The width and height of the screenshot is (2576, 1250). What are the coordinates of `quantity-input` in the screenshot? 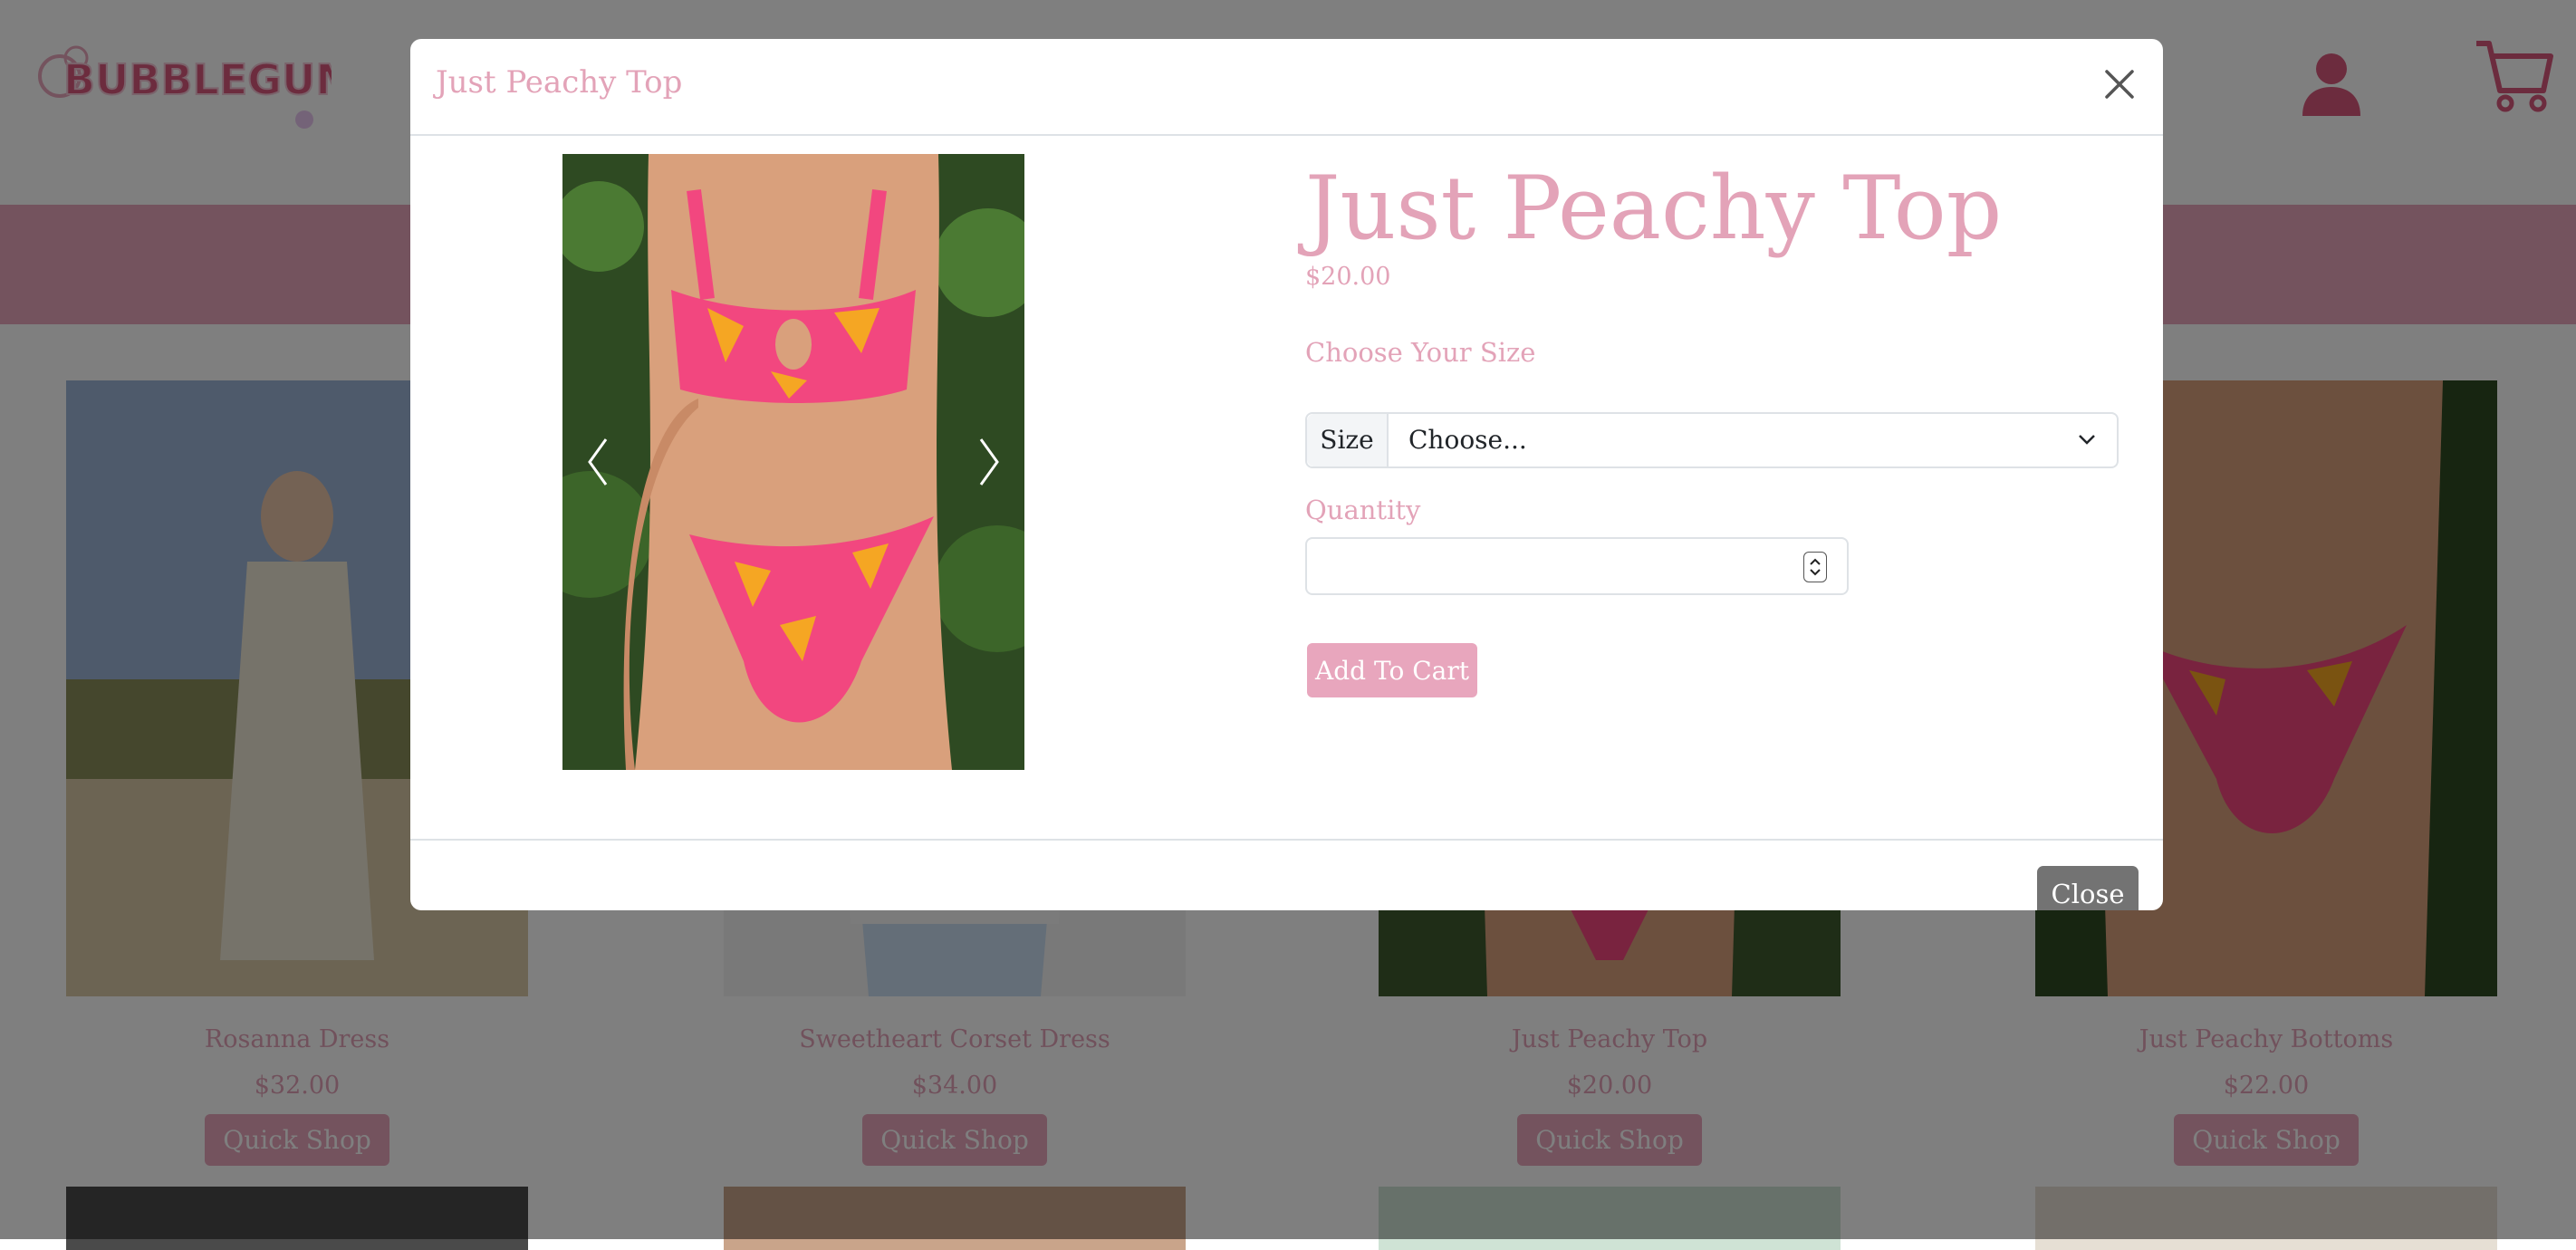 It's located at (1577, 566).